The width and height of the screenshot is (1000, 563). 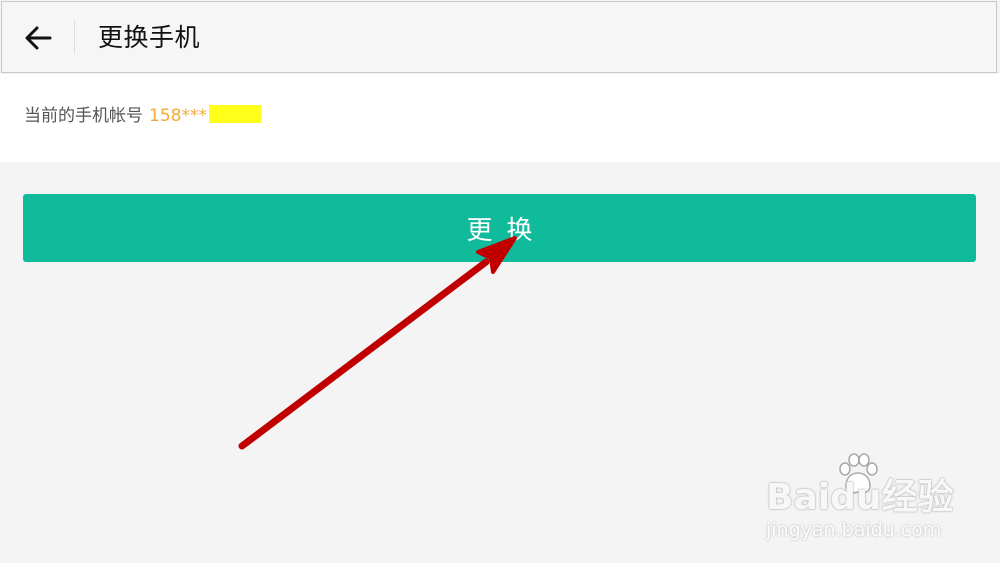 What do you see at coordinates (860, 497) in the screenshot?
I see `watermark-brand: Baidu经验` at bounding box center [860, 497].